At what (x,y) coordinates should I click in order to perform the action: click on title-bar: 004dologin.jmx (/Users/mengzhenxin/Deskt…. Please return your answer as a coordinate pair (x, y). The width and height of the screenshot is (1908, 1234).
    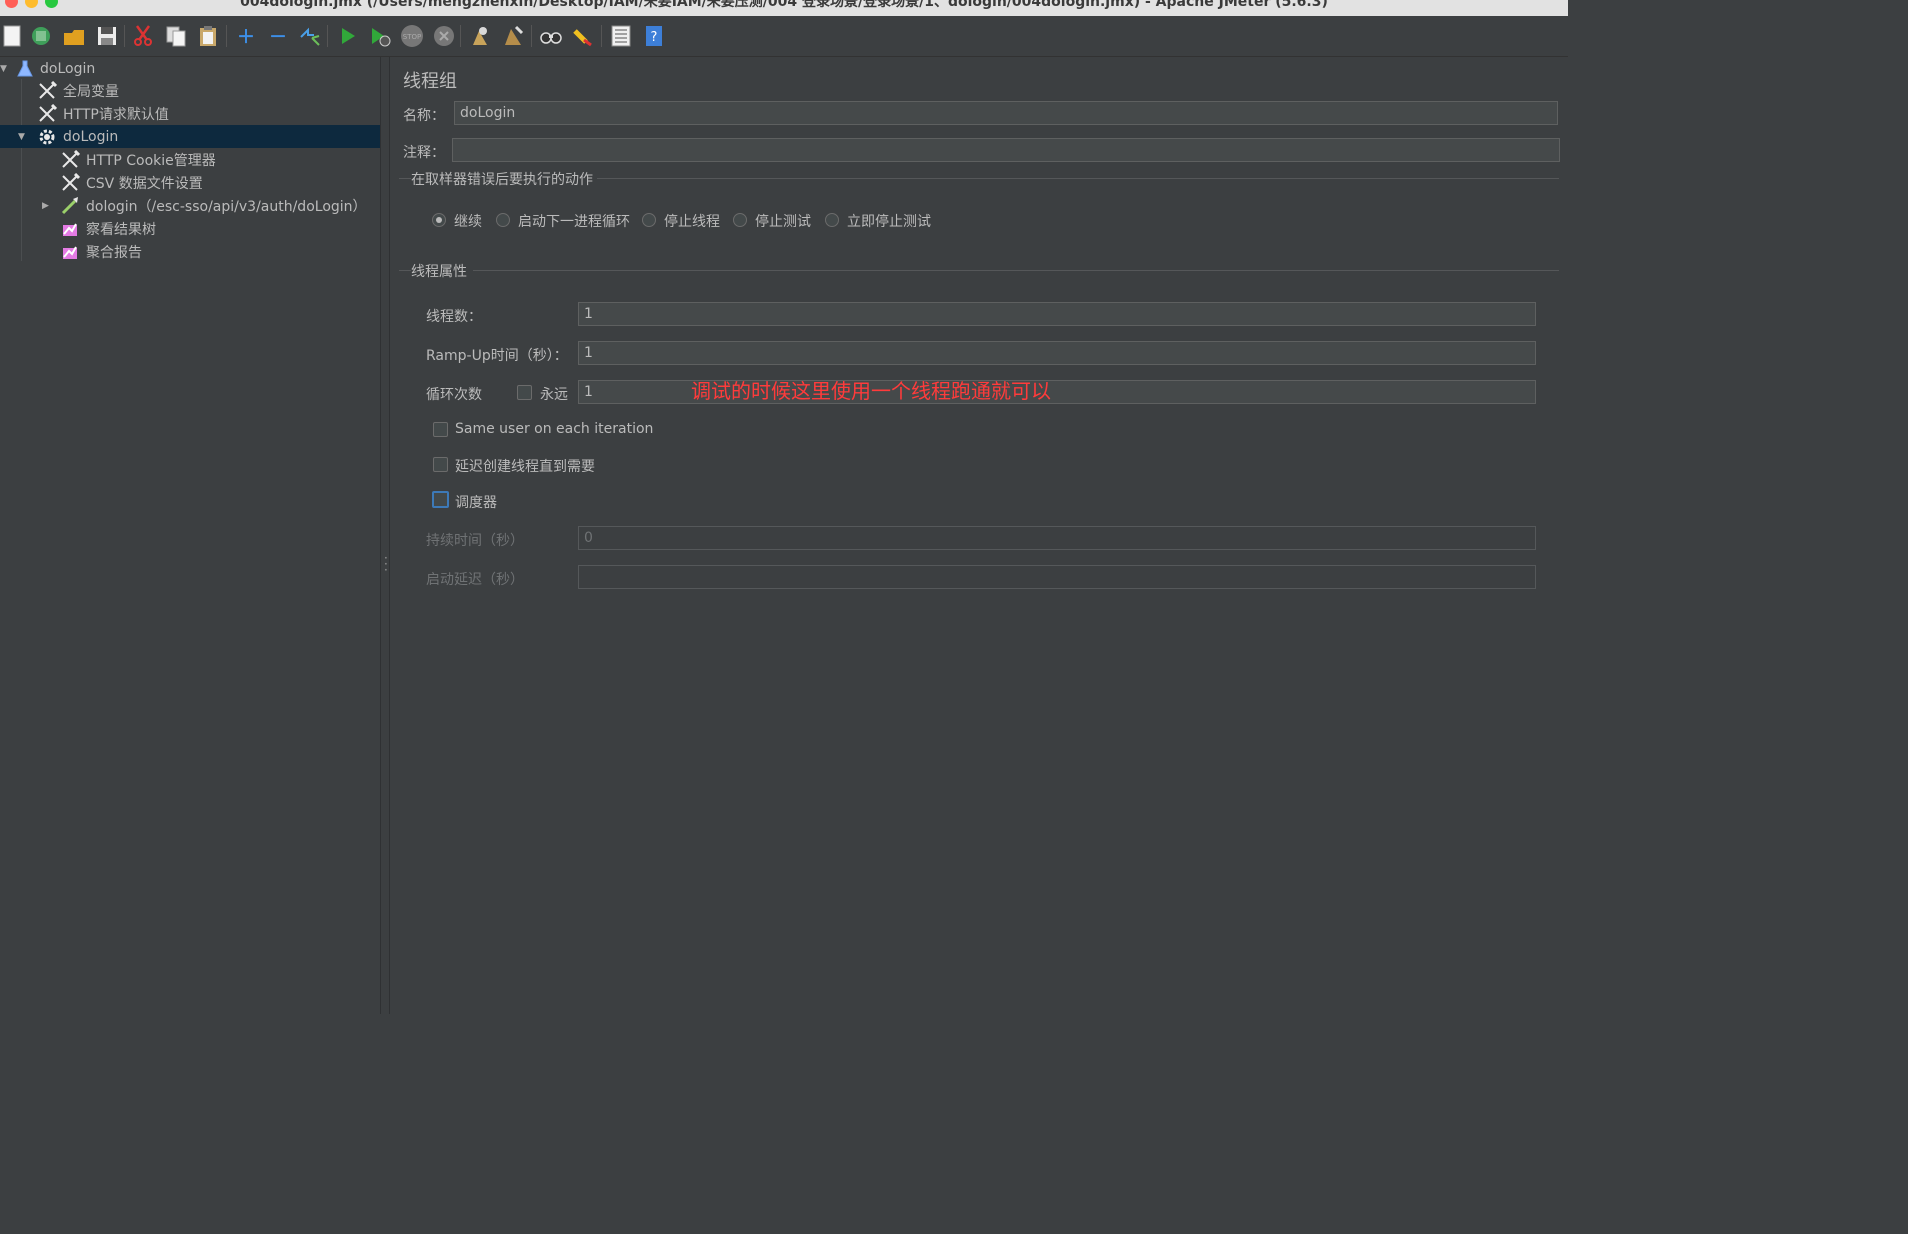
    Looking at the image, I should click on (784, 8).